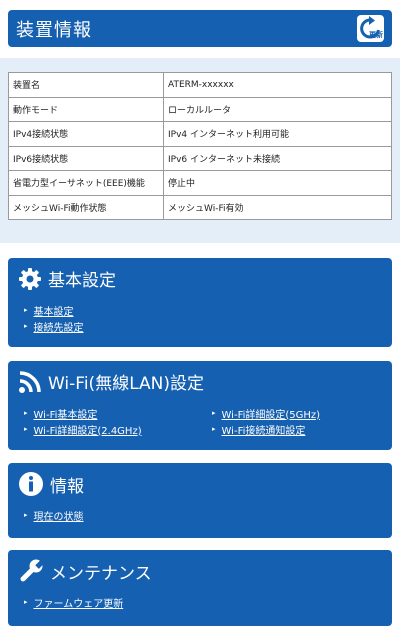 The height and width of the screenshot is (633, 400). What do you see at coordinates (277, 134) in the screenshot?
I see `row-value: IPv4 インターネット利用可能` at bounding box center [277, 134].